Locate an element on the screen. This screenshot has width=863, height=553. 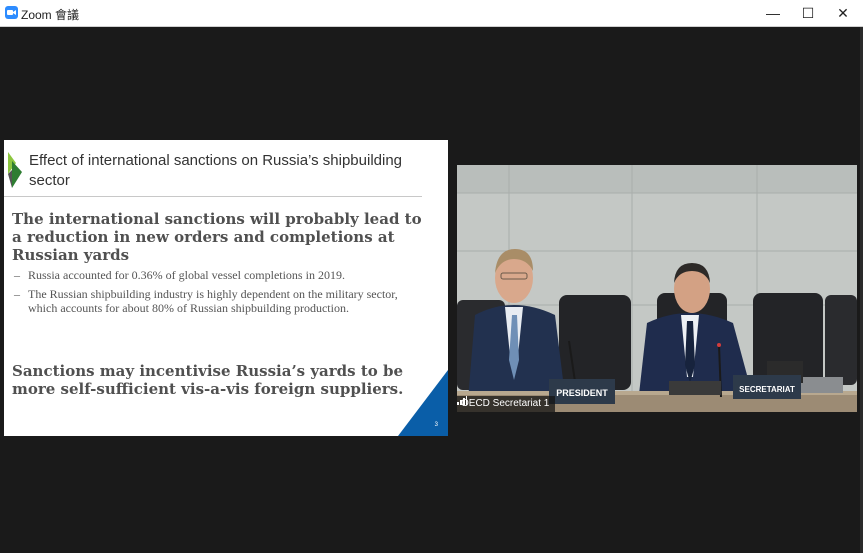
slide-corner-accent is located at coordinates (423, 403).